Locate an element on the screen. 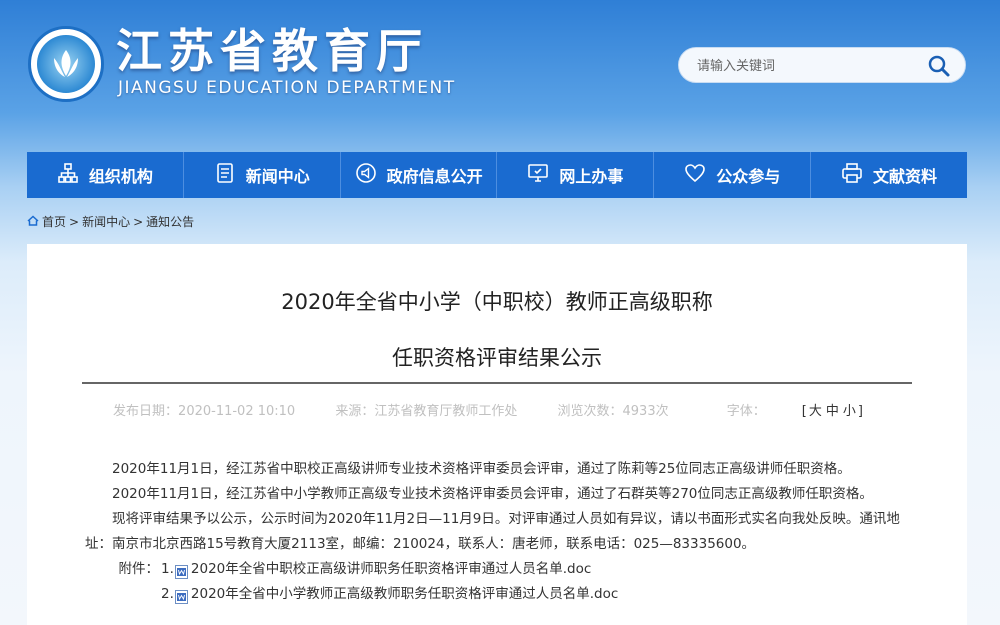 The width and height of the screenshot is (1000, 625). breadcrumb: 首页 > 新闻中心 > 通知公告 is located at coordinates (110, 221).